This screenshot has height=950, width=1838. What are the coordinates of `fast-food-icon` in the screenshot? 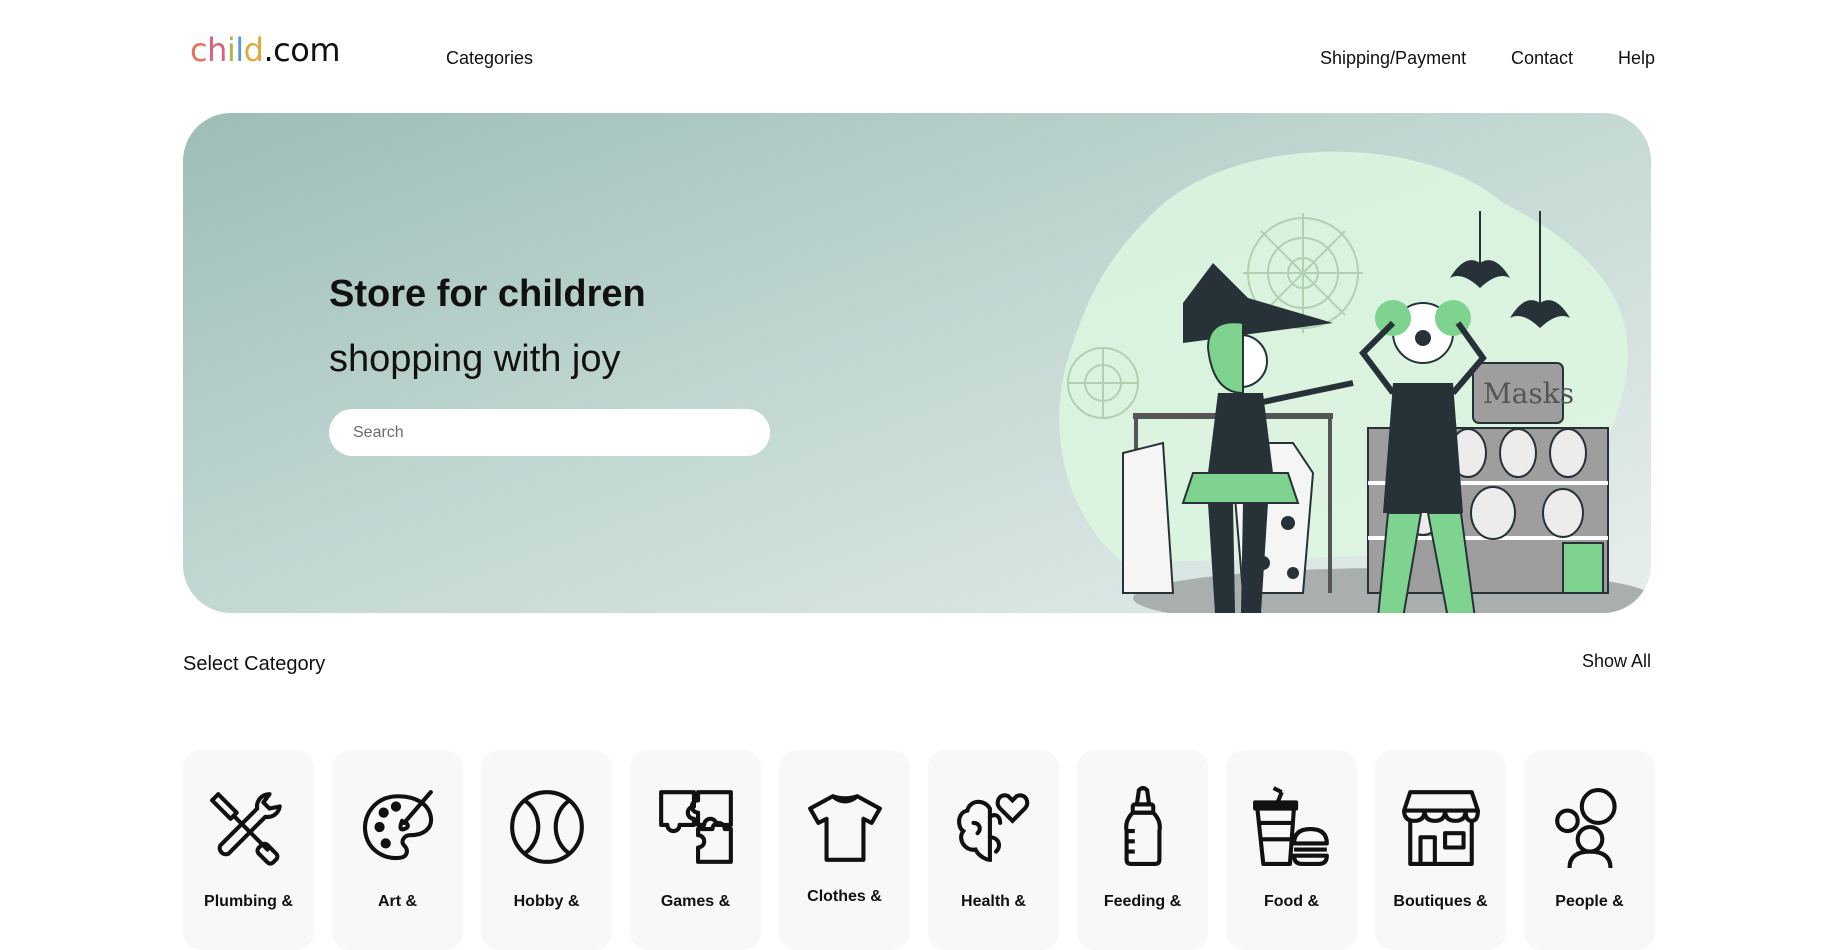 It's located at (1291, 826).